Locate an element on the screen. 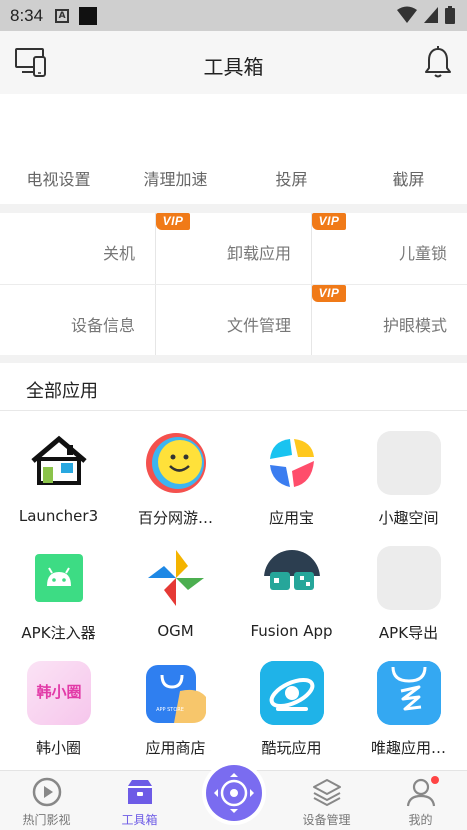  yingyongbao-icon is located at coordinates (292, 463).